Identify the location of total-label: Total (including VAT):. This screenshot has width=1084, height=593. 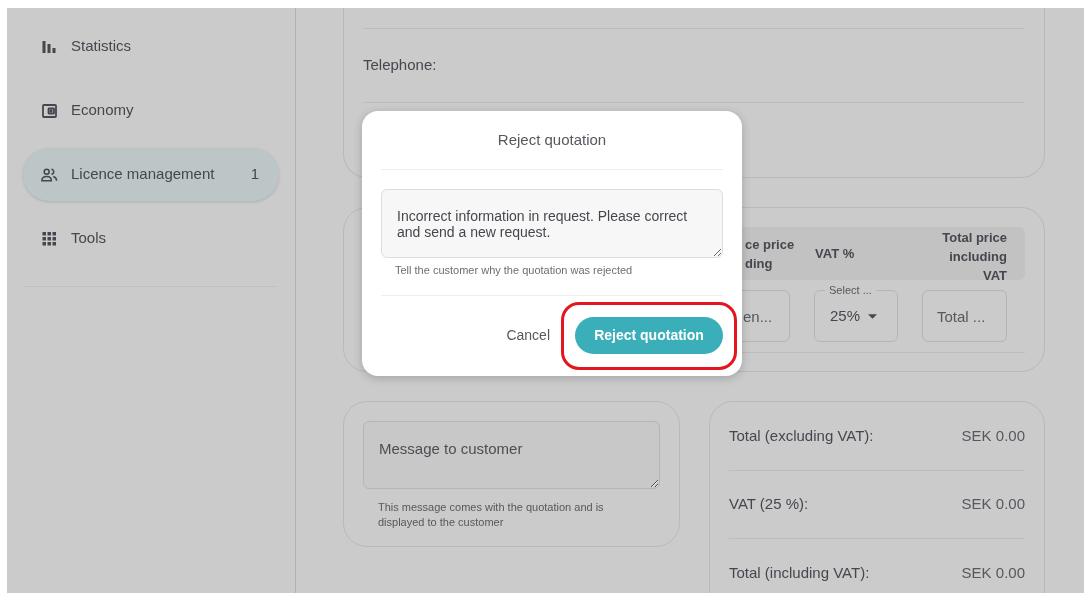
(799, 572).